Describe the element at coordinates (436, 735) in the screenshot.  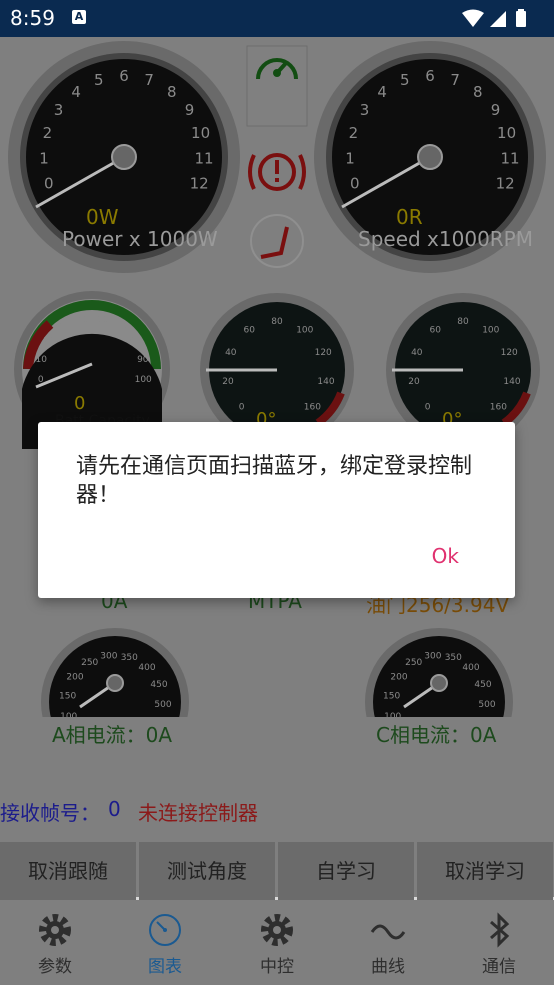
I see `phase-c-label: C相电流：0A` at that location.